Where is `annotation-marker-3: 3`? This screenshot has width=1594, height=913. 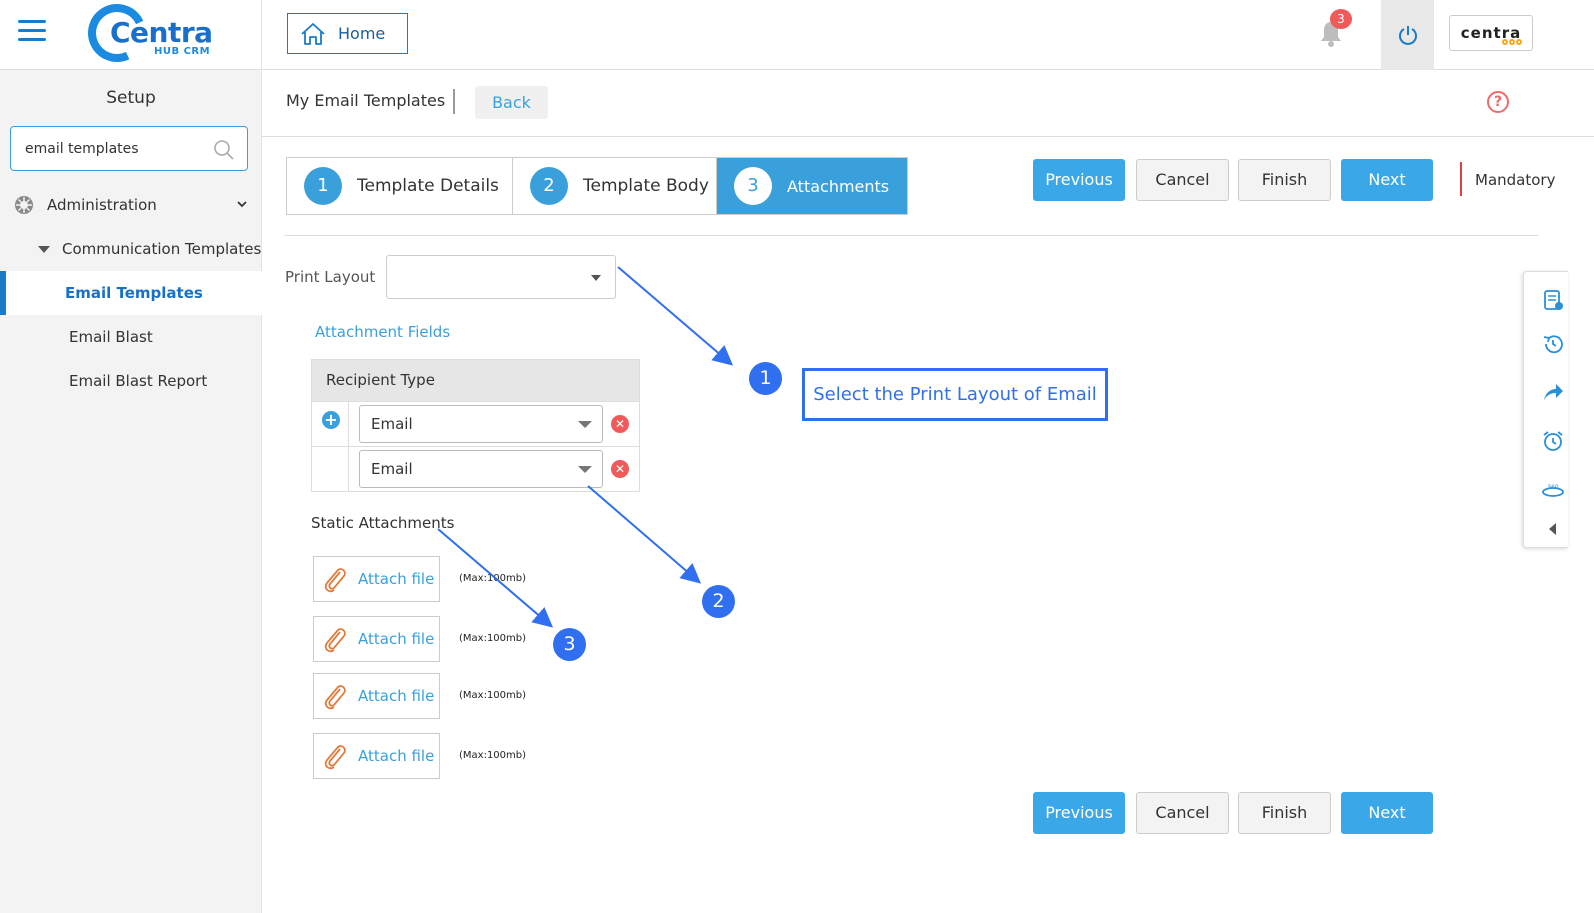
annotation-marker-3: 3 is located at coordinates (569, 644).